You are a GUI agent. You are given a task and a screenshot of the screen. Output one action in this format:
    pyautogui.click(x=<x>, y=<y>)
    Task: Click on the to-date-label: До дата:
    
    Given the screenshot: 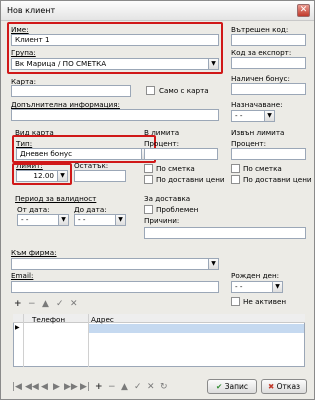 What is the action you would take?
    pyautogui.click(x=90, y=209)
    